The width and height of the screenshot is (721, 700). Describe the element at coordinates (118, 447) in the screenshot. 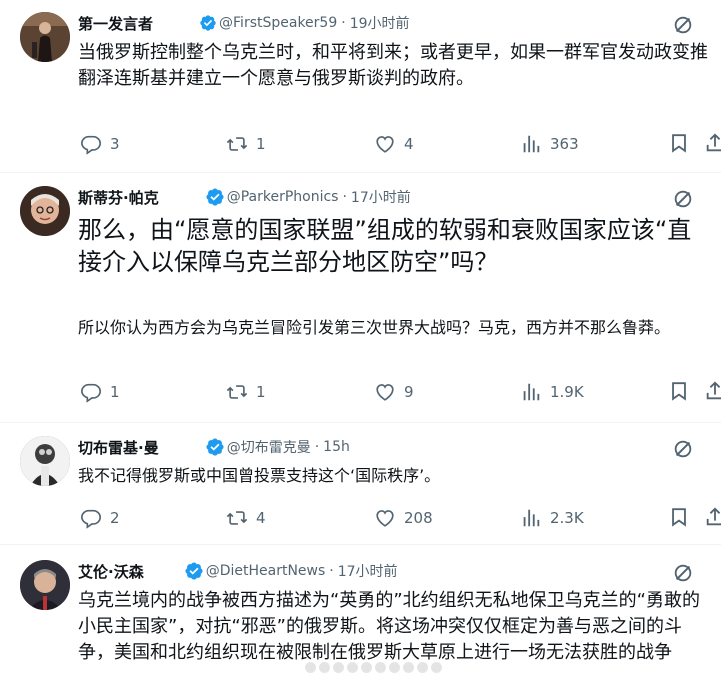

I see `display-name: 切布雷基·曼` at that location.